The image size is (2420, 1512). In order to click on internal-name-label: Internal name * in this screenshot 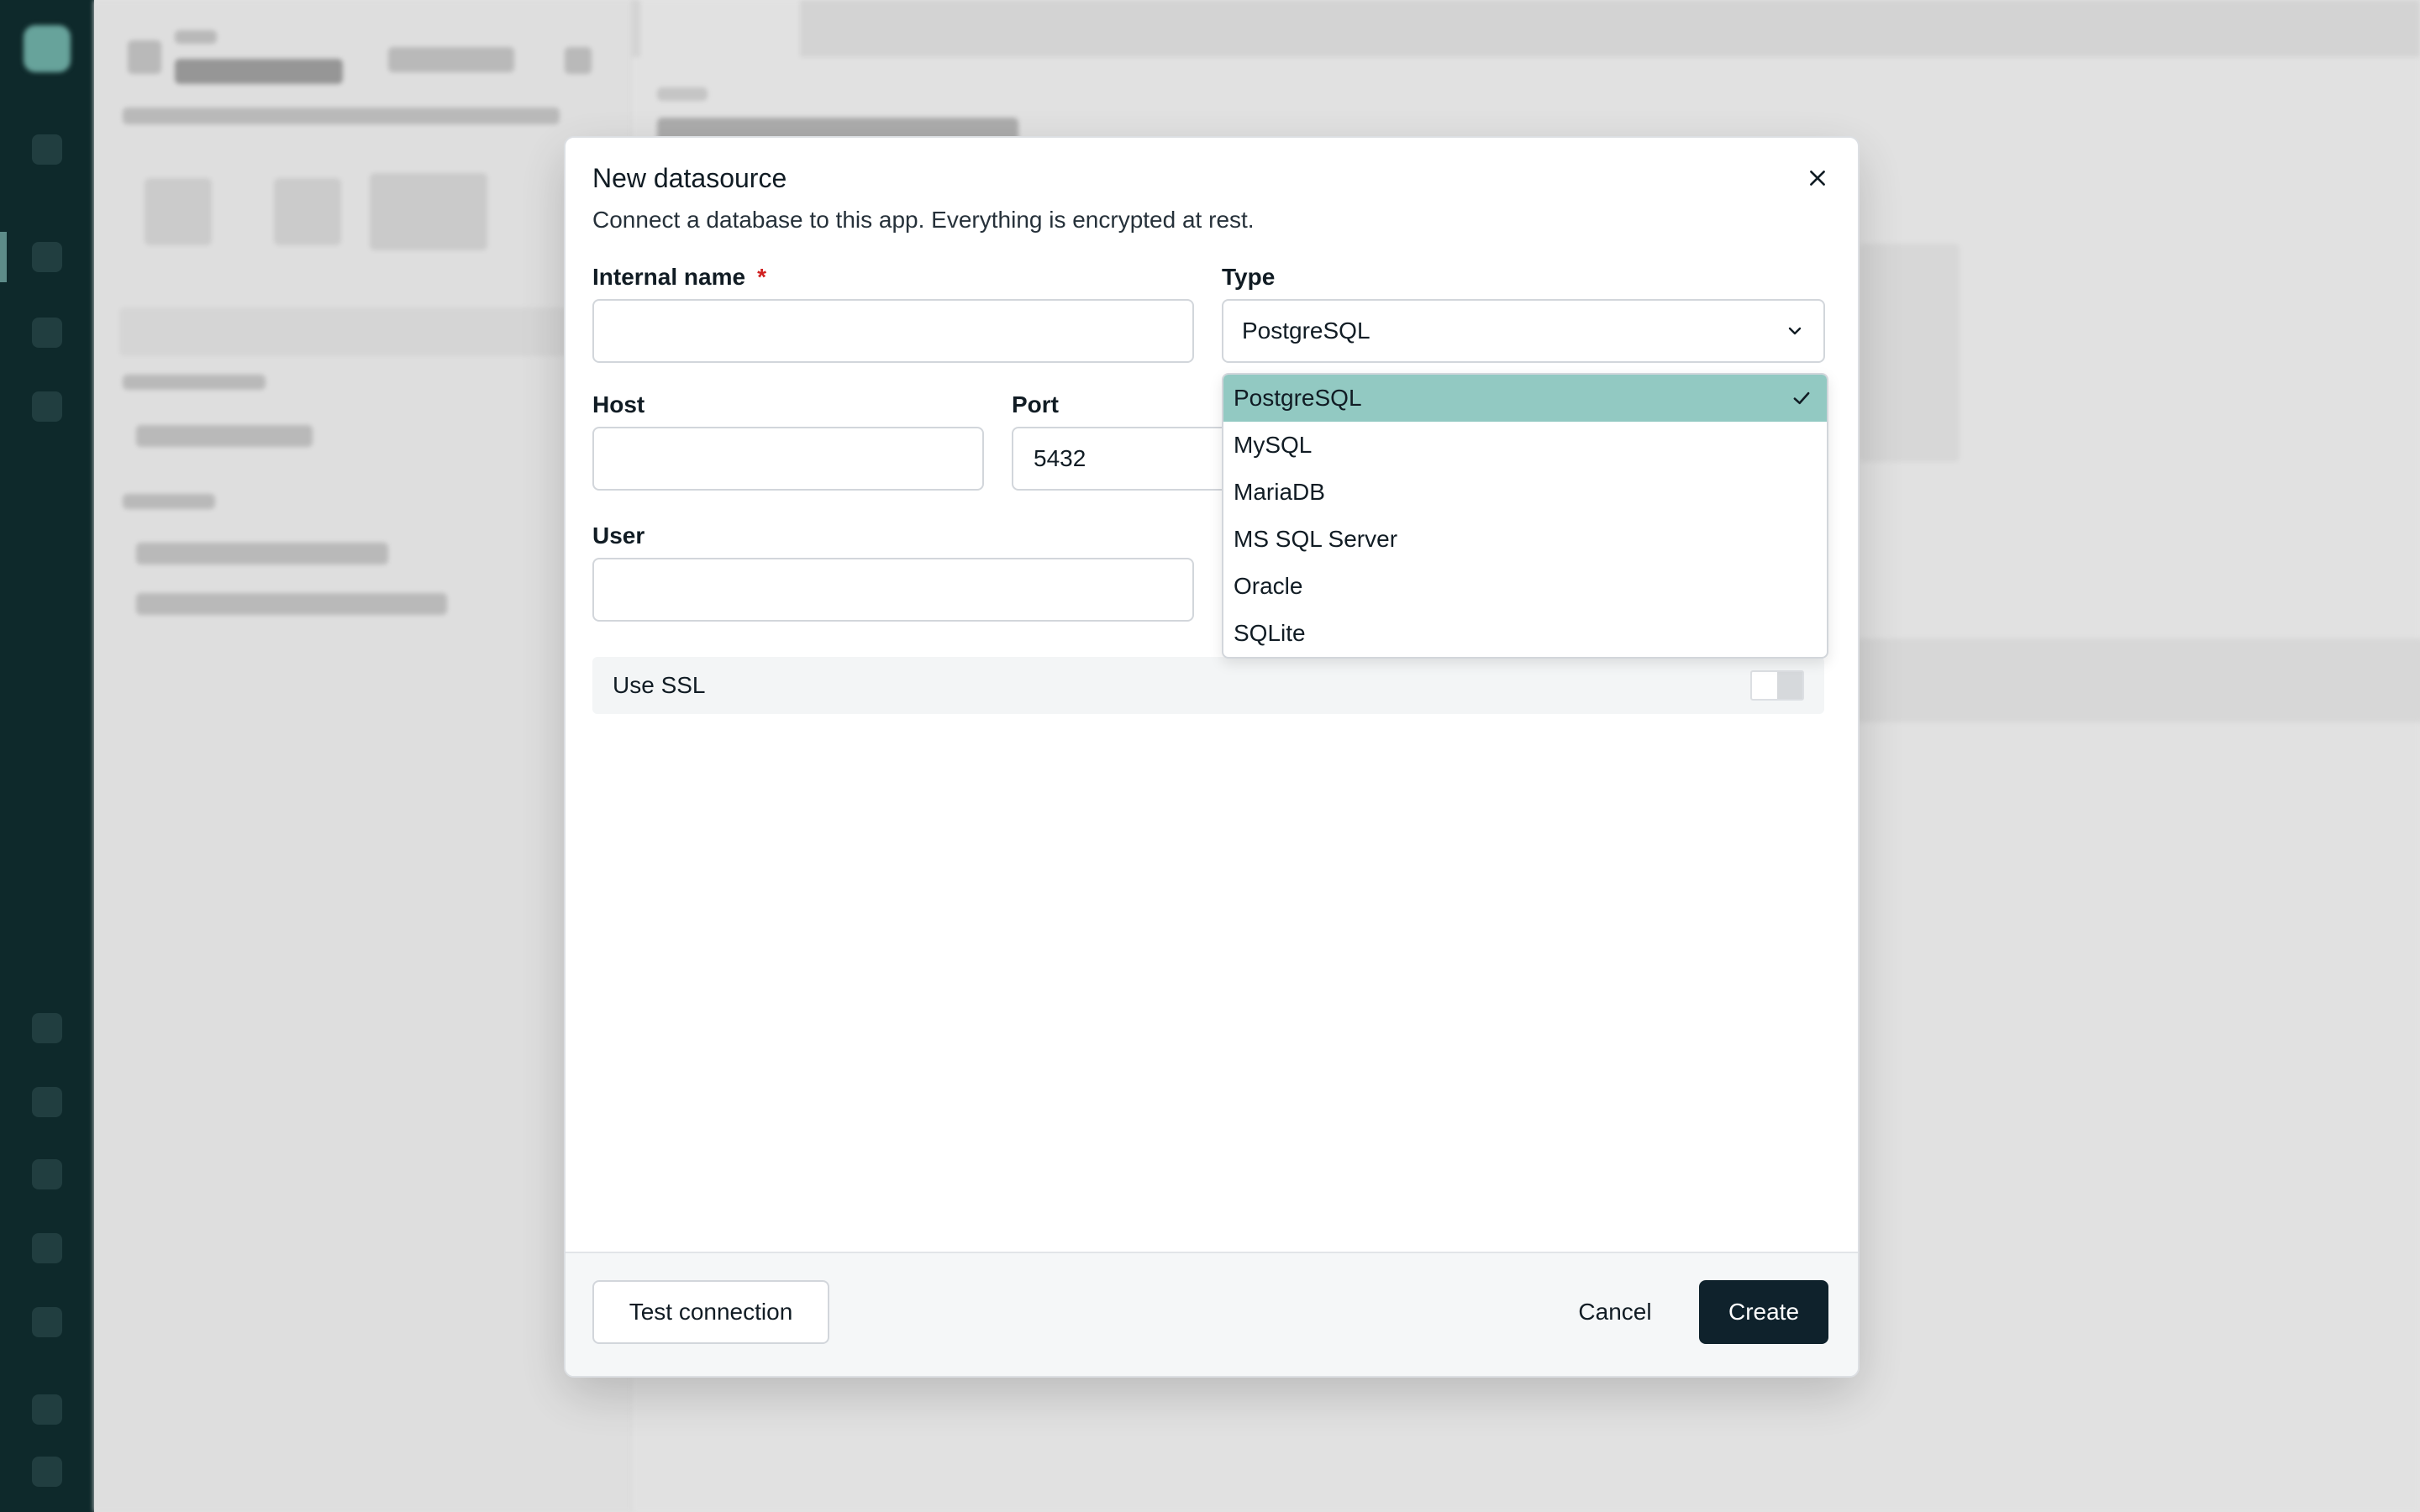, I will do `click(679, 277)`.